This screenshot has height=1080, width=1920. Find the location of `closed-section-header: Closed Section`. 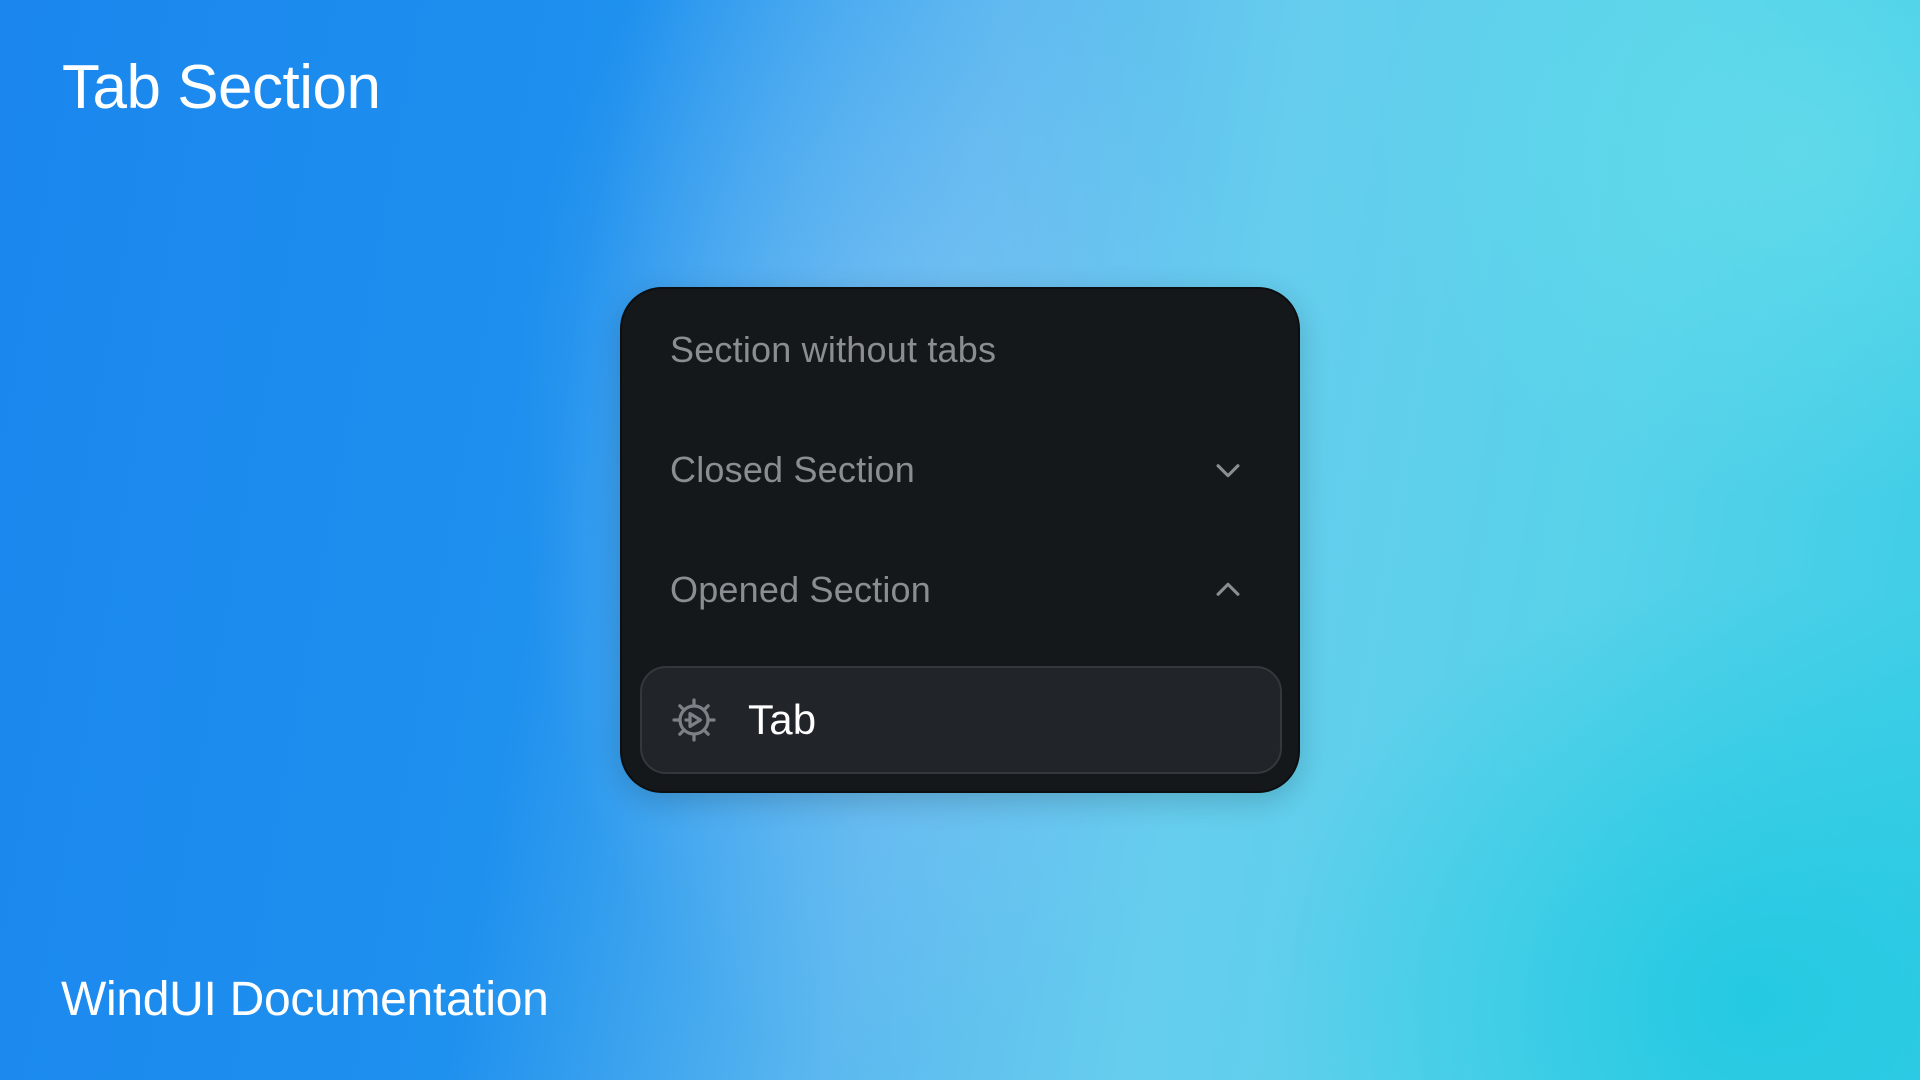

closed-section-header: Closed Section is located at coordinates (960, 470).